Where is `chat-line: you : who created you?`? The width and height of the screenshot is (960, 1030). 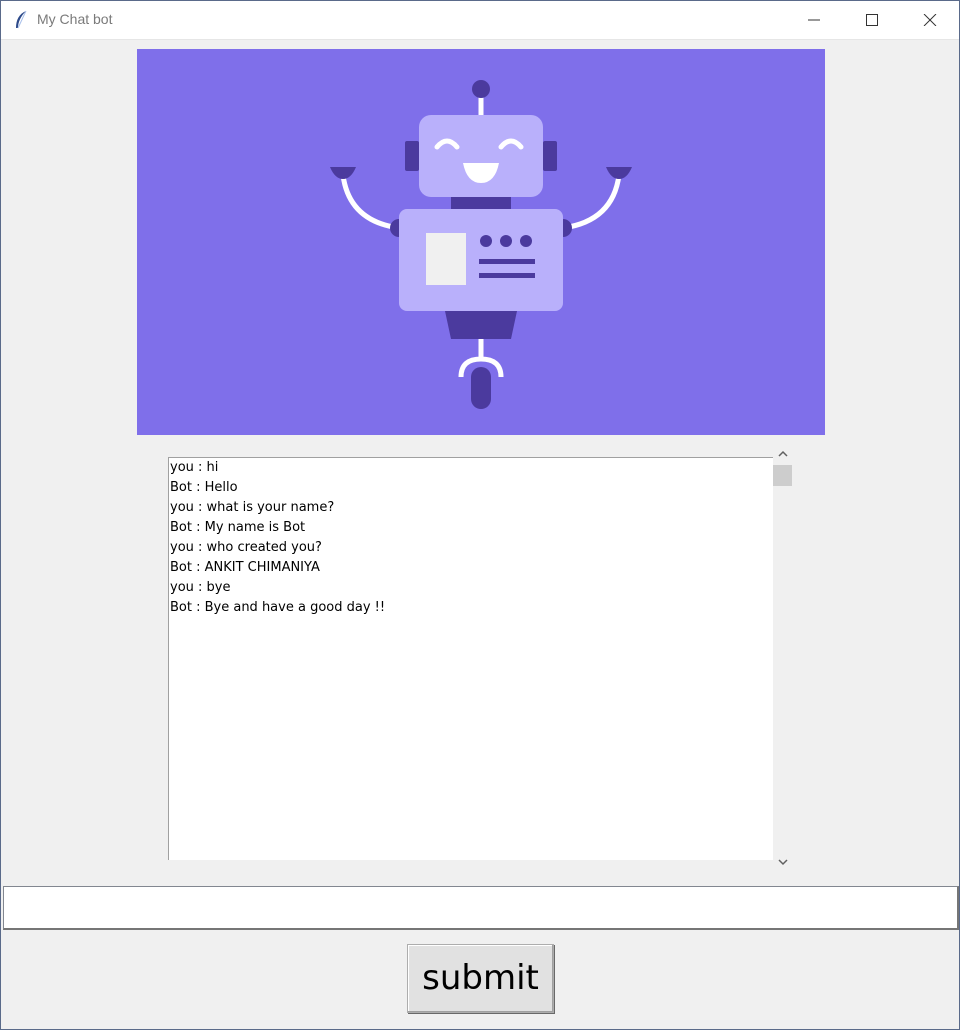
chat-line: you : who created you? is located at coordinates (246, 547).